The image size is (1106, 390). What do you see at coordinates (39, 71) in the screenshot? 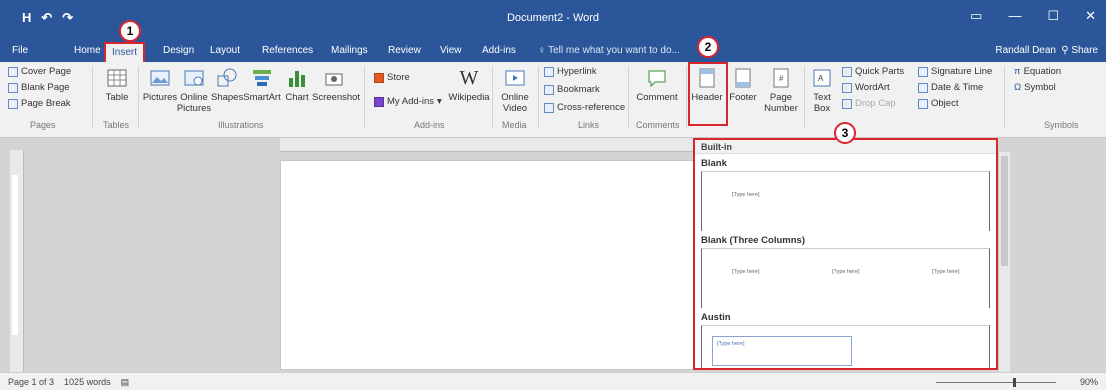
I see `cover-page-button: Cover Page` at bounding box center [39, 71].